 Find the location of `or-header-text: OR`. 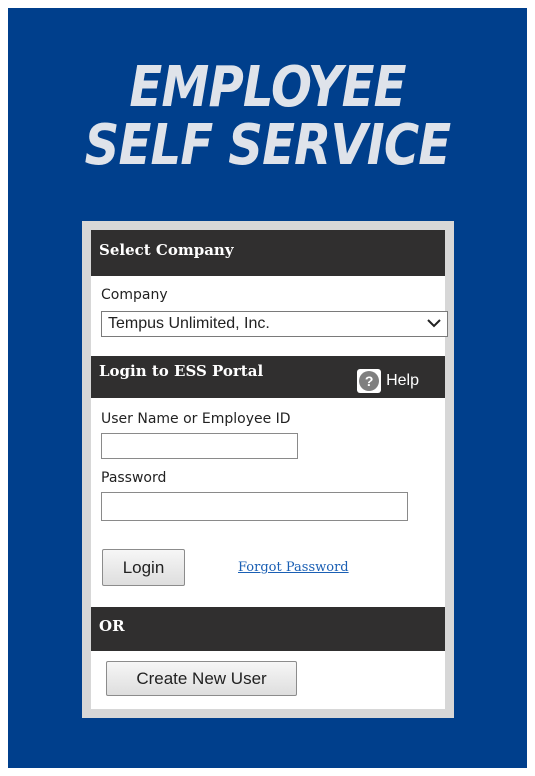

or-header-text: OR is located at coordinates (112, 626).